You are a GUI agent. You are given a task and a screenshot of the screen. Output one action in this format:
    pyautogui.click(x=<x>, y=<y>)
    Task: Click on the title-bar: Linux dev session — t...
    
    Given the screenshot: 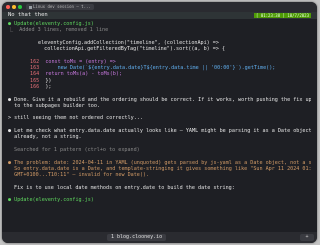 What is the action you would take?
    pyautogui.click(x=159, y=7)
    